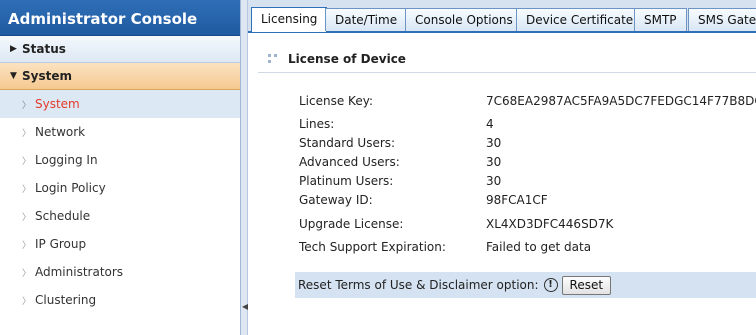 The height and width of the screenshot is (335, 756). Describe the element at coordinates (349, 162) in the screenshot. I see `field-label: Advanced Users:` at that location.